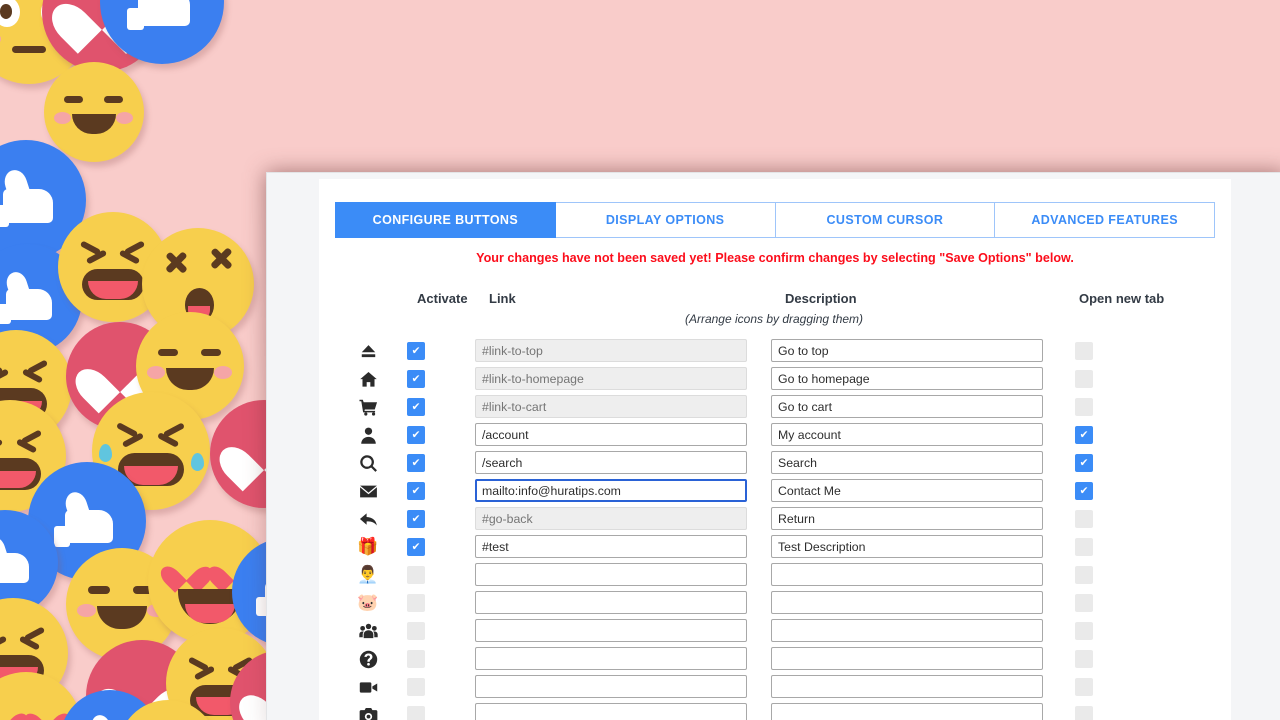  What do you see at coordinates (368, 631) in the screenshot?
I see `people-group-icon` at bounding box center [368, 631].